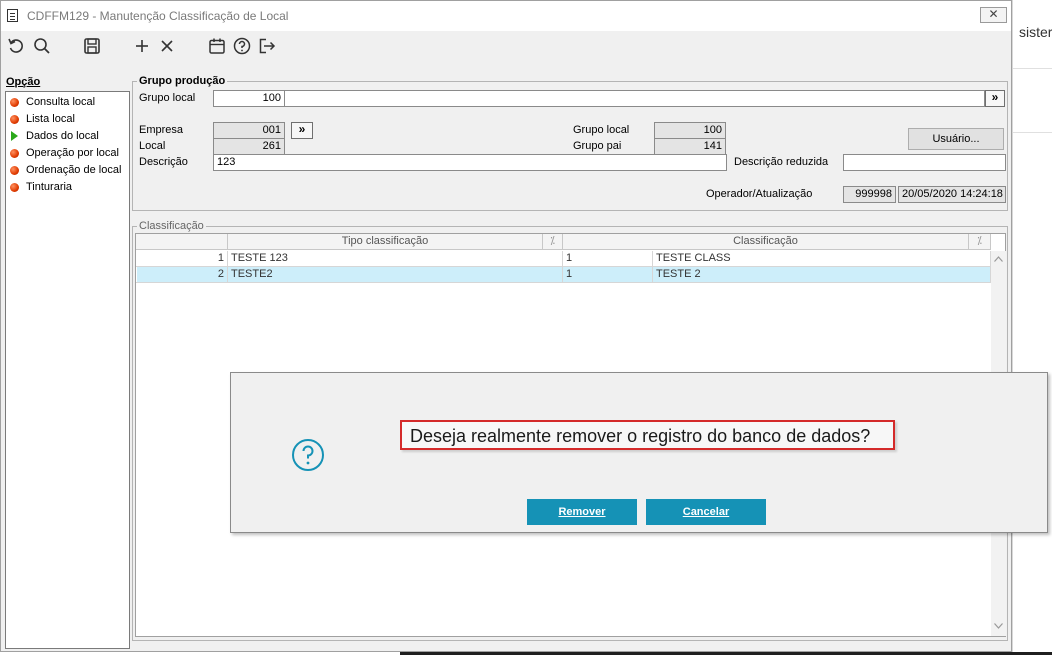  What do you see at coordinates (470, 162) in the screenshot?
I see `descricao-input: 123` at bounding box center [470, 162].